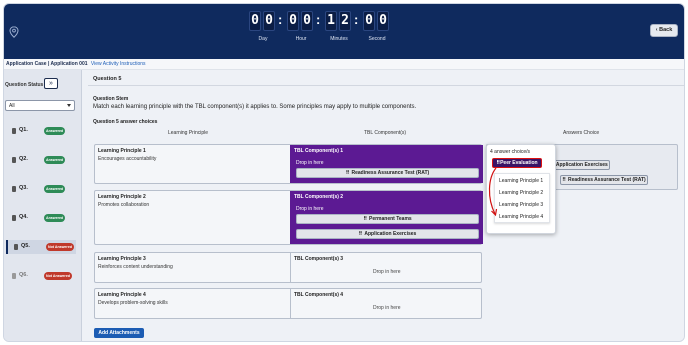 Image resolution: width=688 pixels, height=345 pixels. What do you see at coordinates (521, 217) in the screenshot?
I see `menu-item-learning-principle-4: Learning Principle 4` at bounding box center [521, 217].